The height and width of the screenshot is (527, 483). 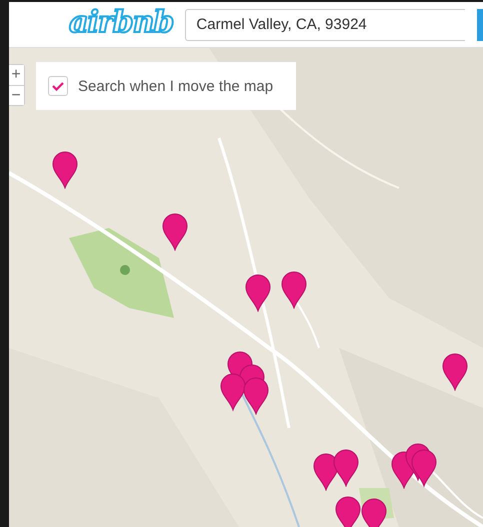 What do you see at coordinates (325, 24) in the screenshot?
I see `search-field: Carmel Valley, CA, 93924` at bounding box center [325, 24].